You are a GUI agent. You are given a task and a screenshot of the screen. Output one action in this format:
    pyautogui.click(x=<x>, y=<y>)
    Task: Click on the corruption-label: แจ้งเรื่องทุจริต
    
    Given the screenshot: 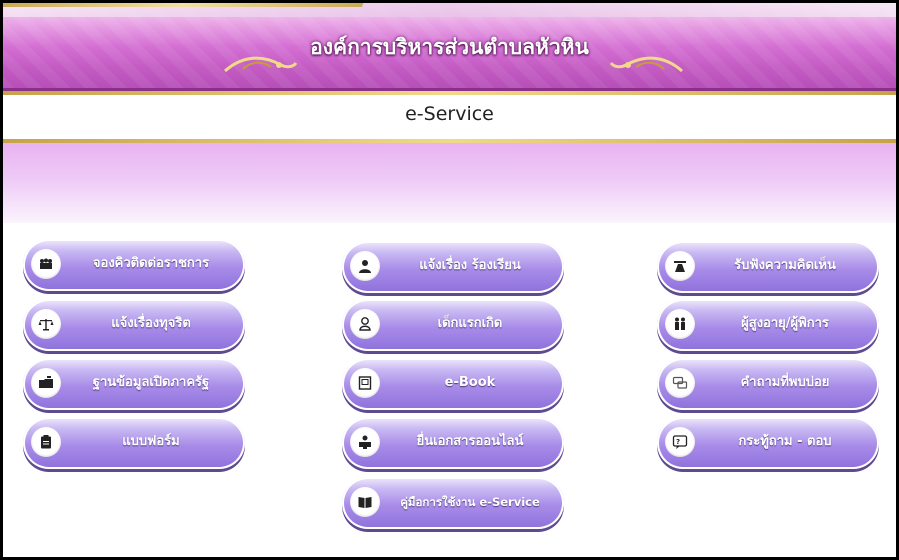 What is the action you would take?
    pyautogui.click(x=151, y=323)
    